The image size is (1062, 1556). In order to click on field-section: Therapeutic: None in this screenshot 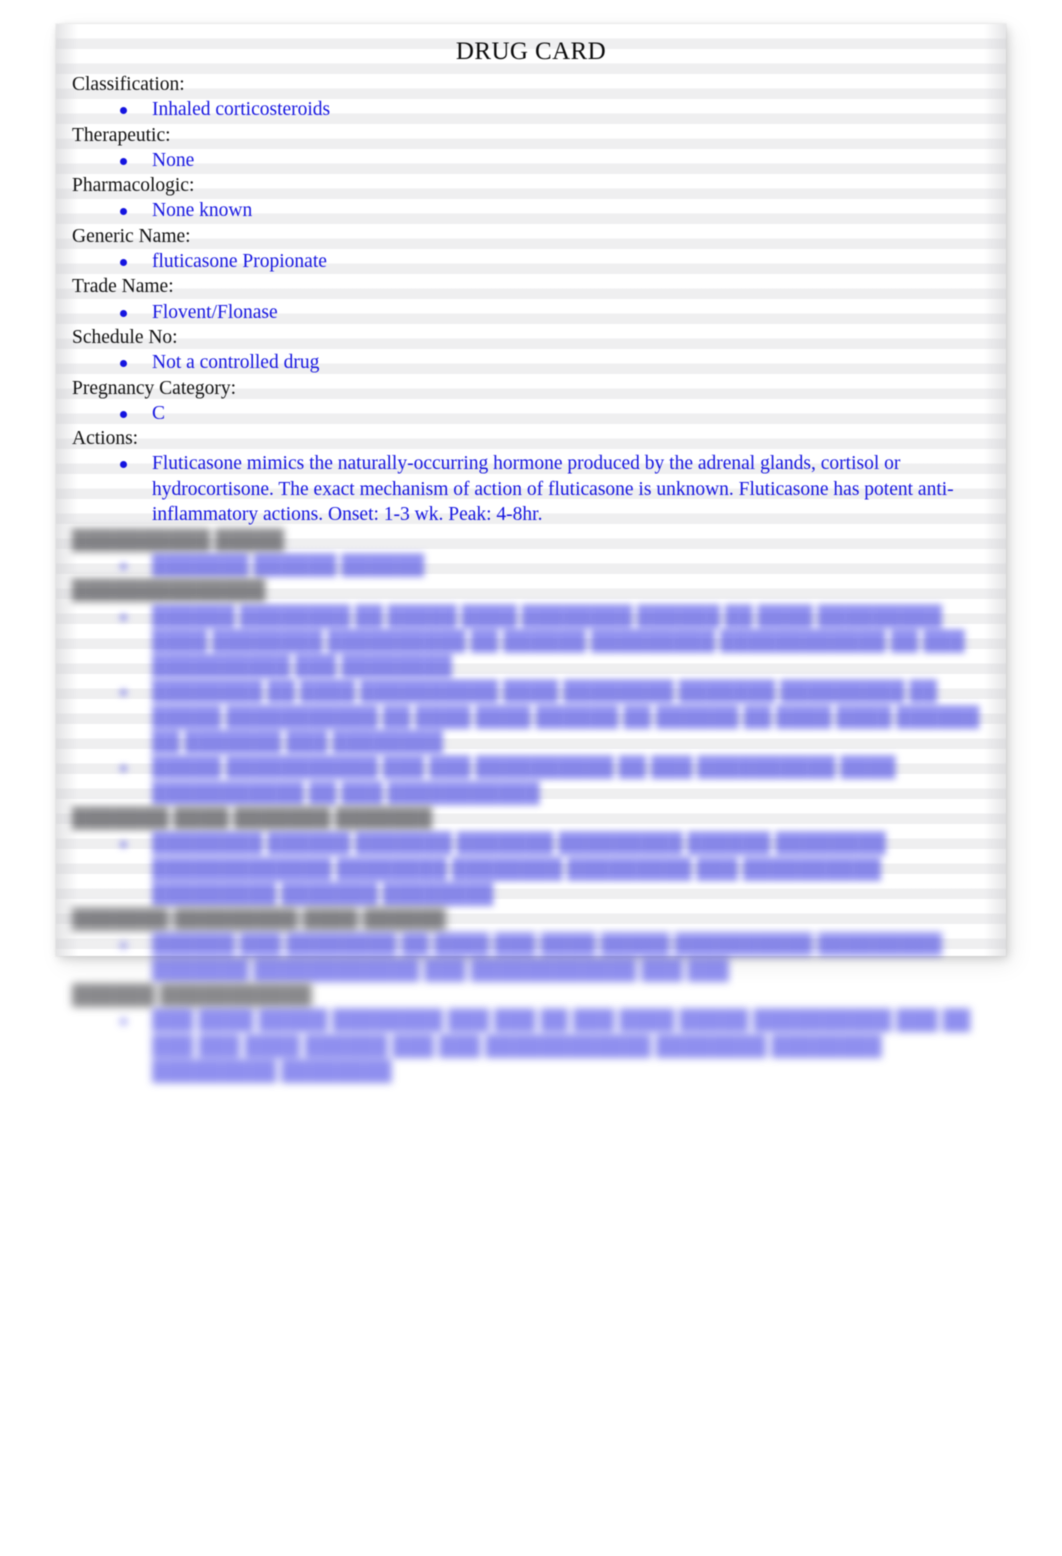, I will do `click(532, 148)`.